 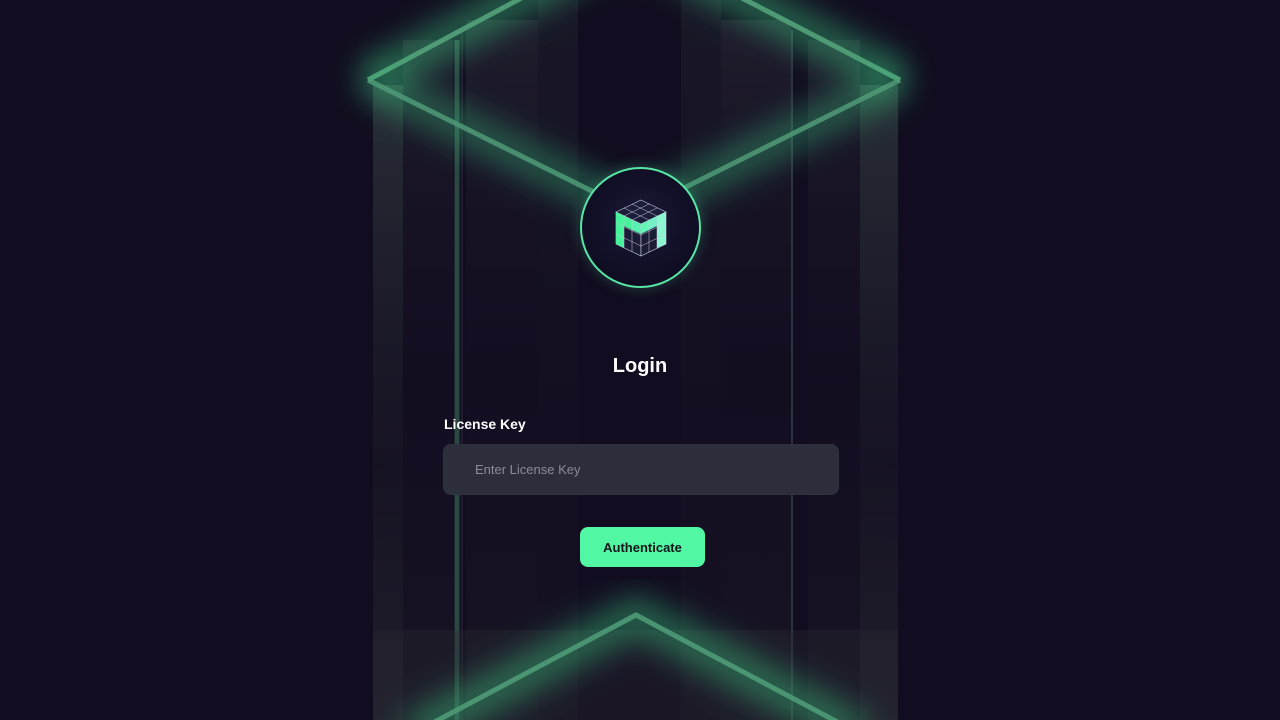 I want to click on authenticate-button: Authenticate, so click(x=642, y=547).